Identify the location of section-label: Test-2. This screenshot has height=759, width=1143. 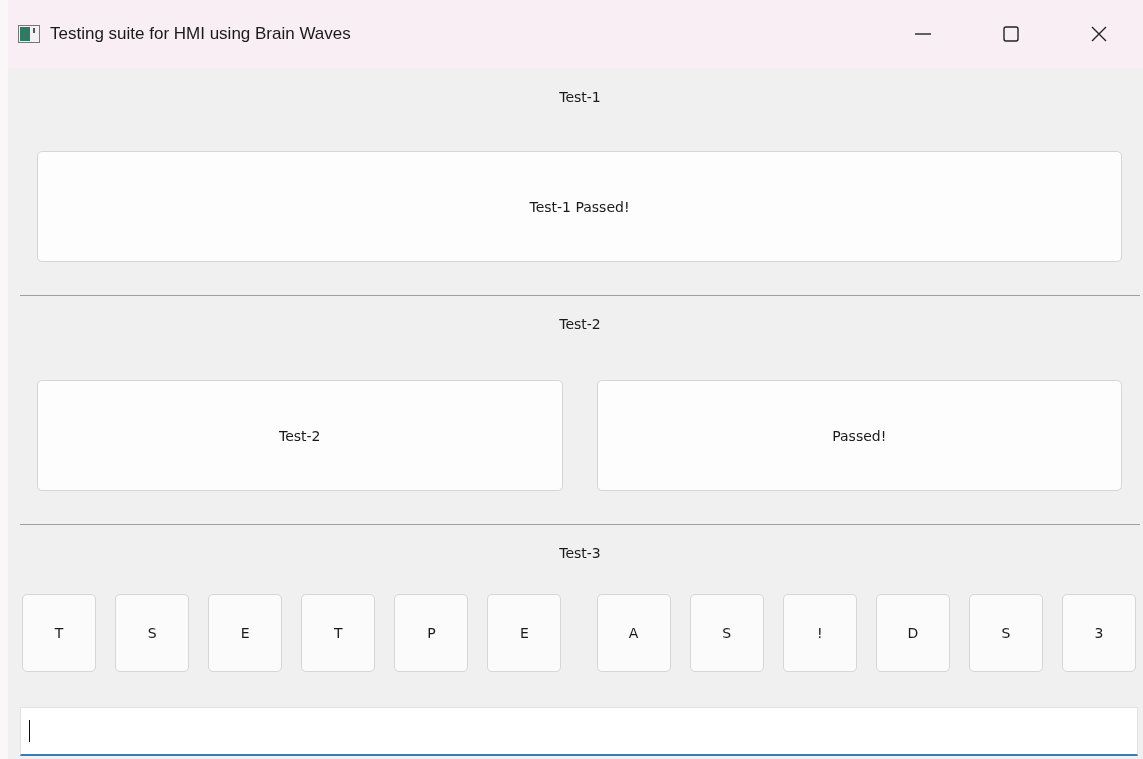
(580, 324).